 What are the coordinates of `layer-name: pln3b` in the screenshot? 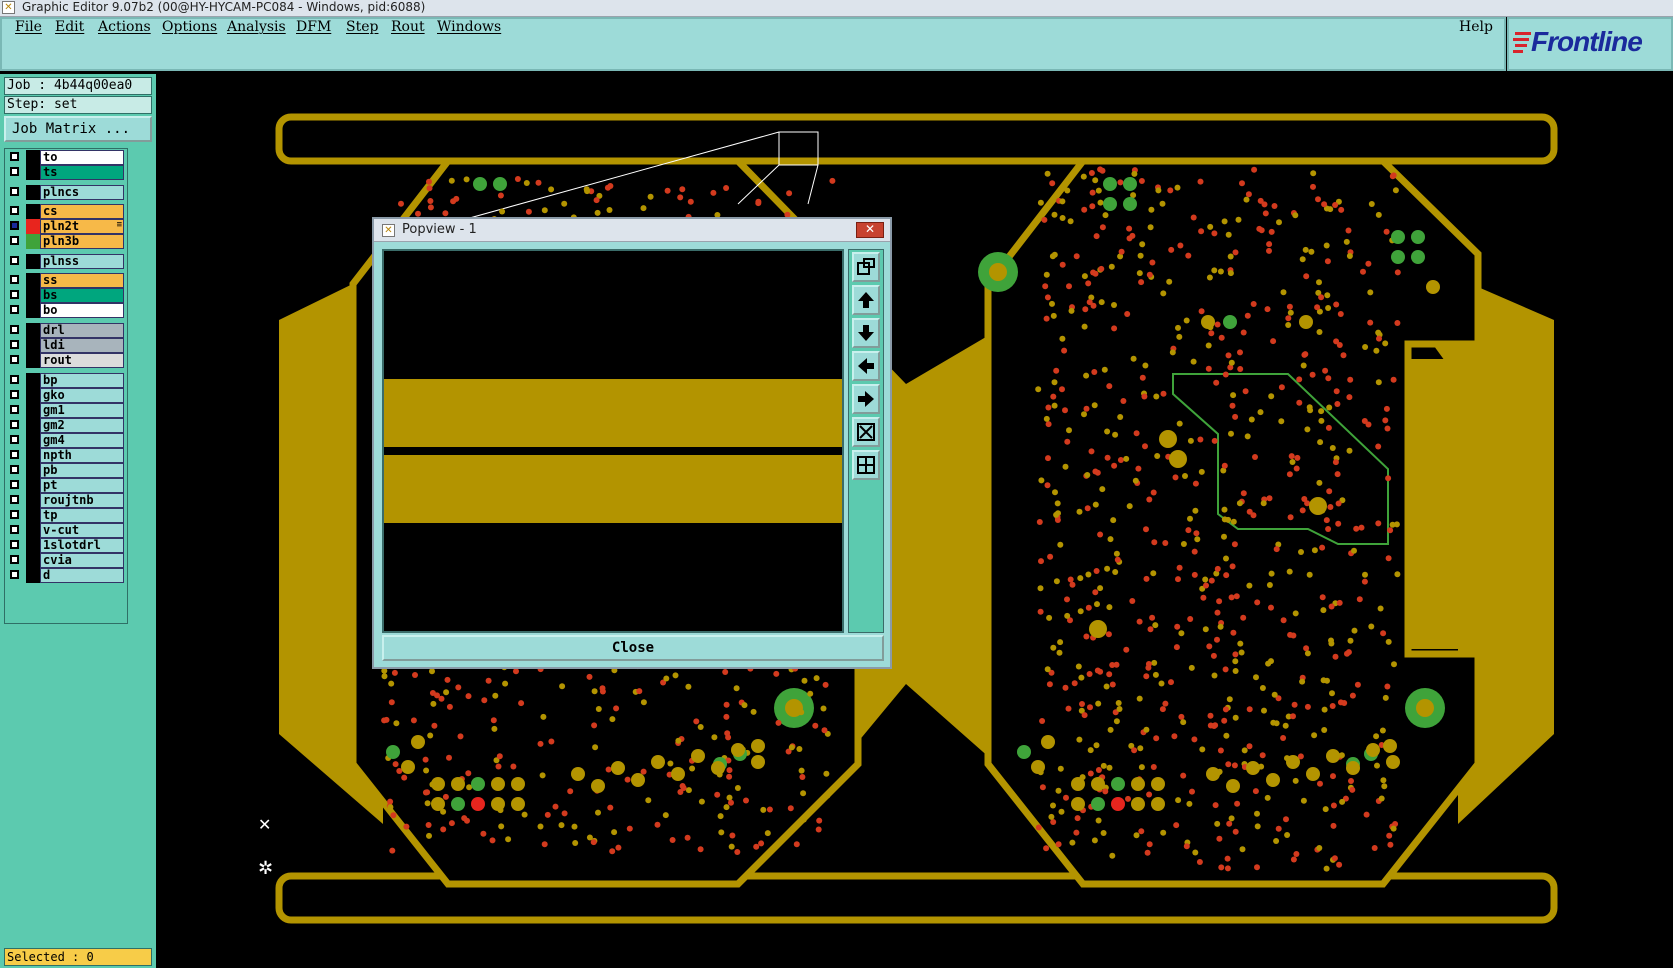 It's located at (82, 241).